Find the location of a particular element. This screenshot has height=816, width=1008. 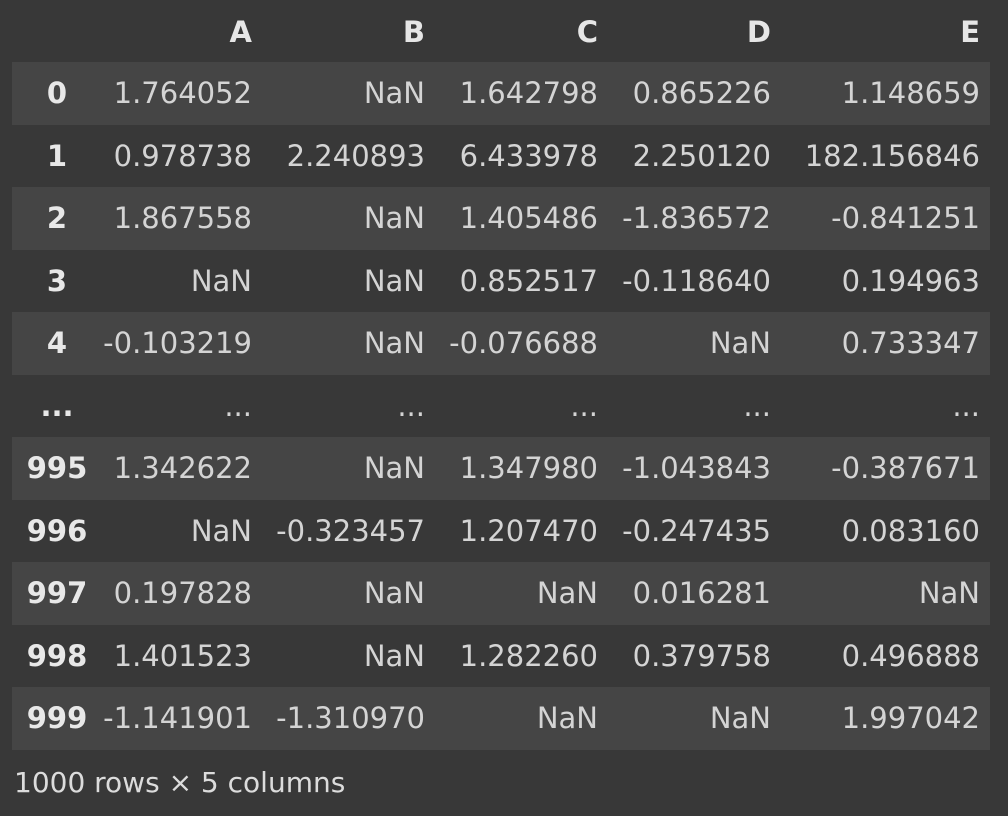

row-index: 999 is located at coordinates (57, 718).